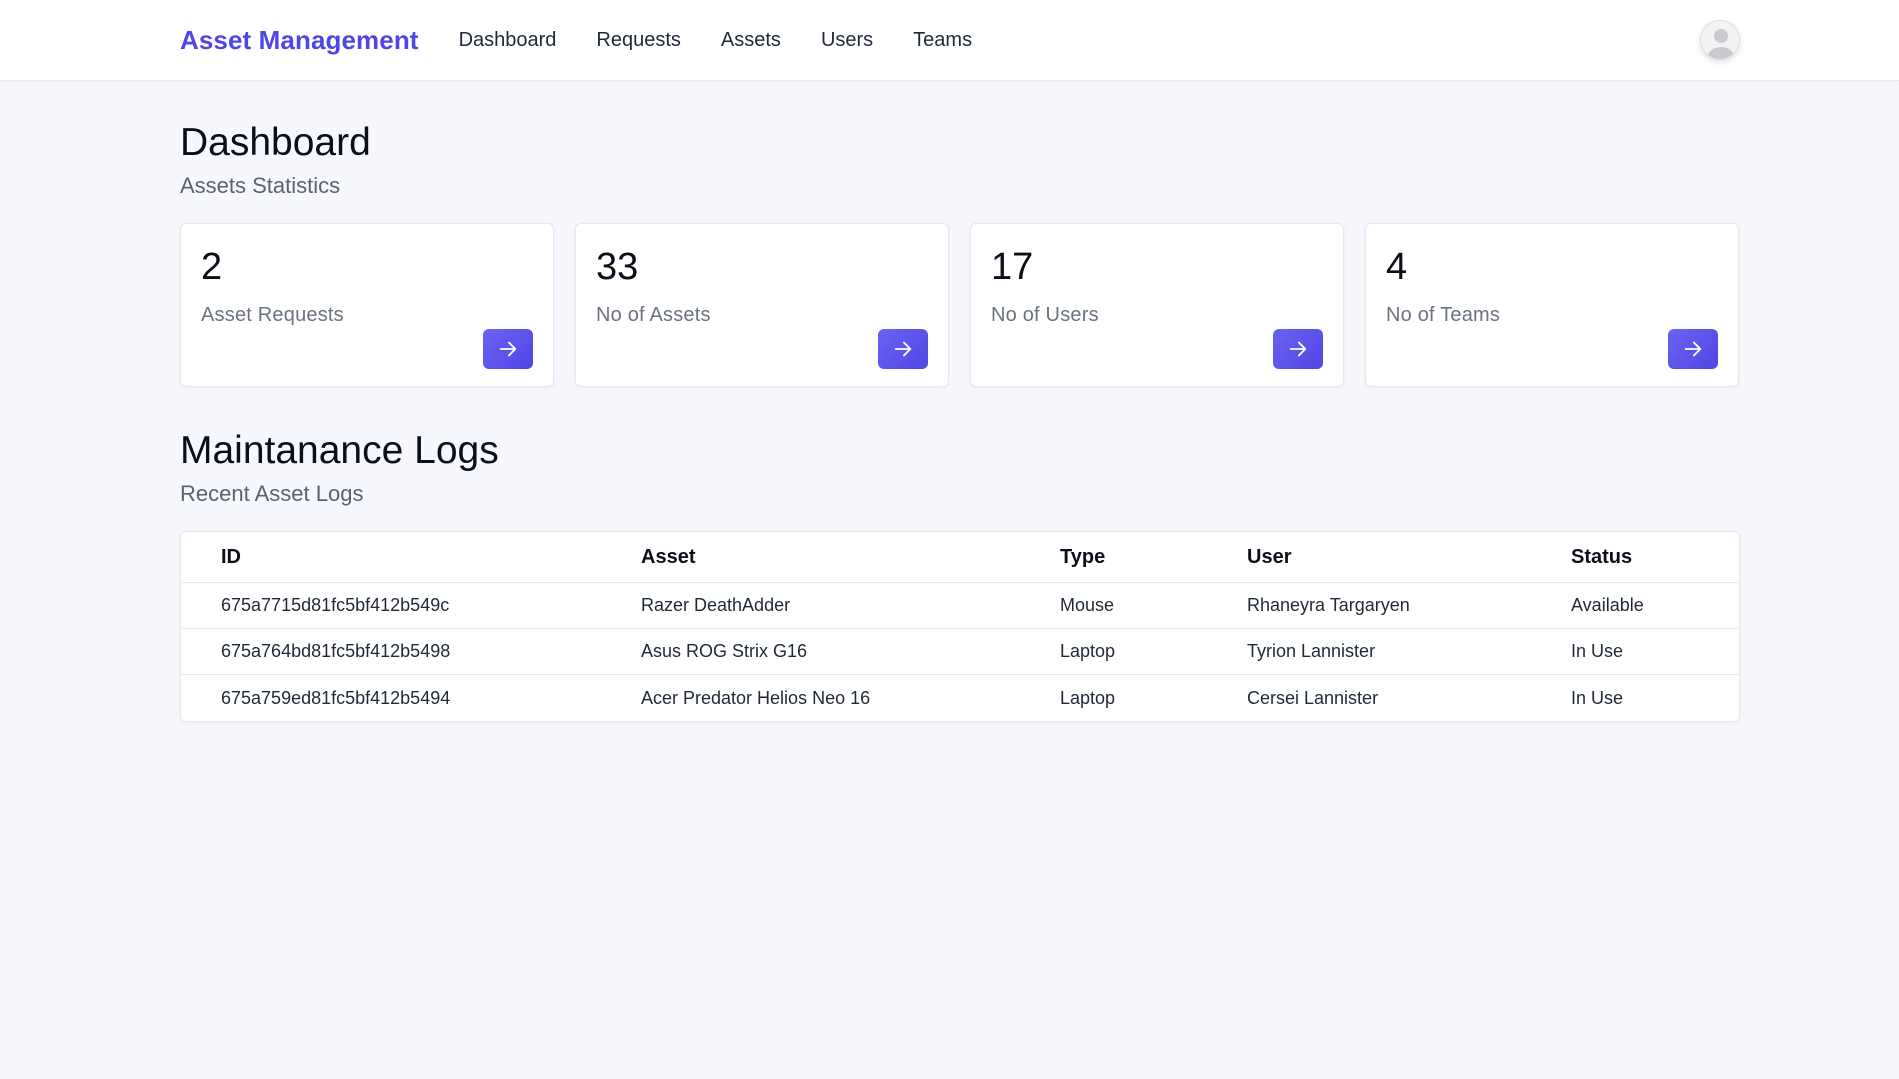 The image size is (1899, 1079). I want to click on cell-user: Tyrion Lannister, so click(1409, 652).